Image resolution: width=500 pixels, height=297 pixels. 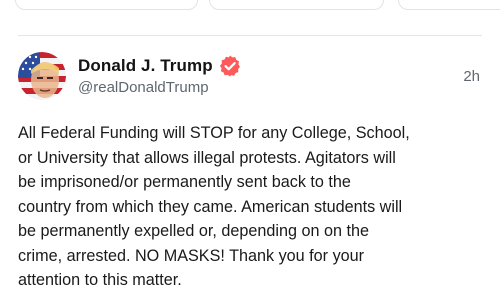 What do you see at coordinates (145, 66) in the screenshot?
I see `display-name: Donald J. Trump` at bounding box center [145, 66].